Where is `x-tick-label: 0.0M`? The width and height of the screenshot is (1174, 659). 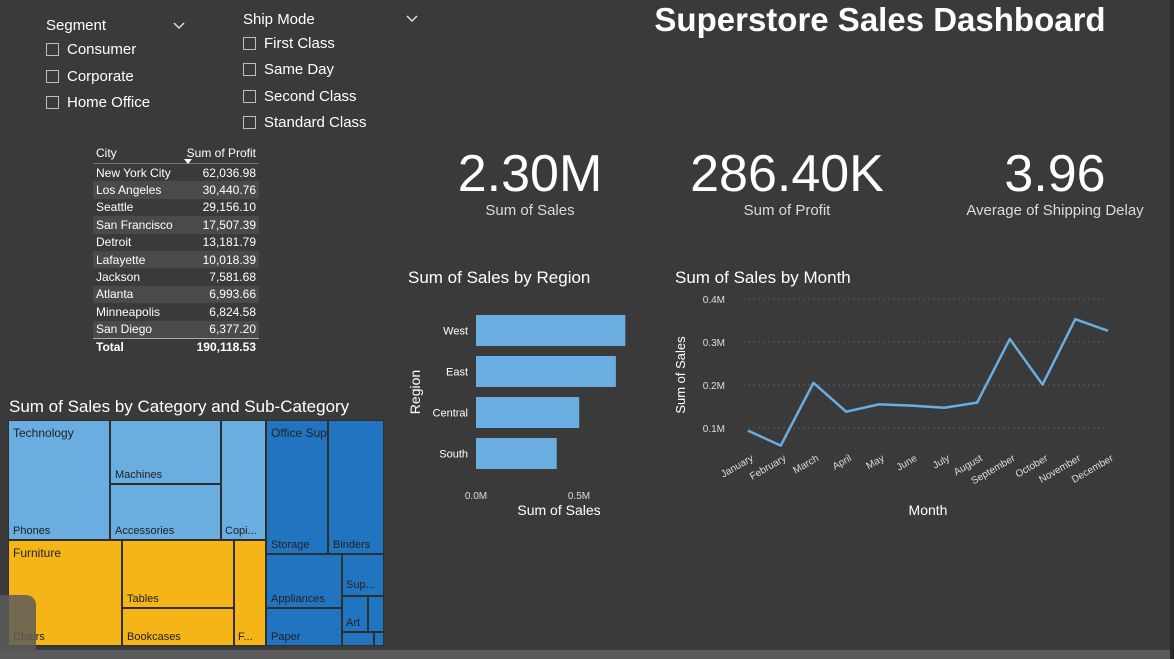 x-tick-label: 0.0M is located at coordinates (476, 496).